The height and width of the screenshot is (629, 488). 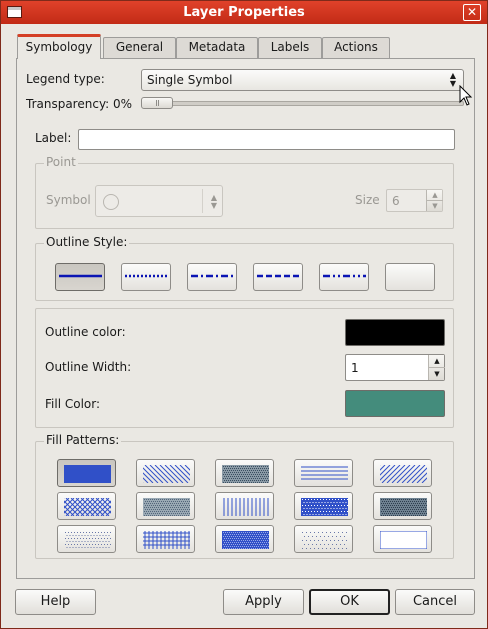 I want to click on pattern-cross-diag-icon, so click(x=87, y=507).